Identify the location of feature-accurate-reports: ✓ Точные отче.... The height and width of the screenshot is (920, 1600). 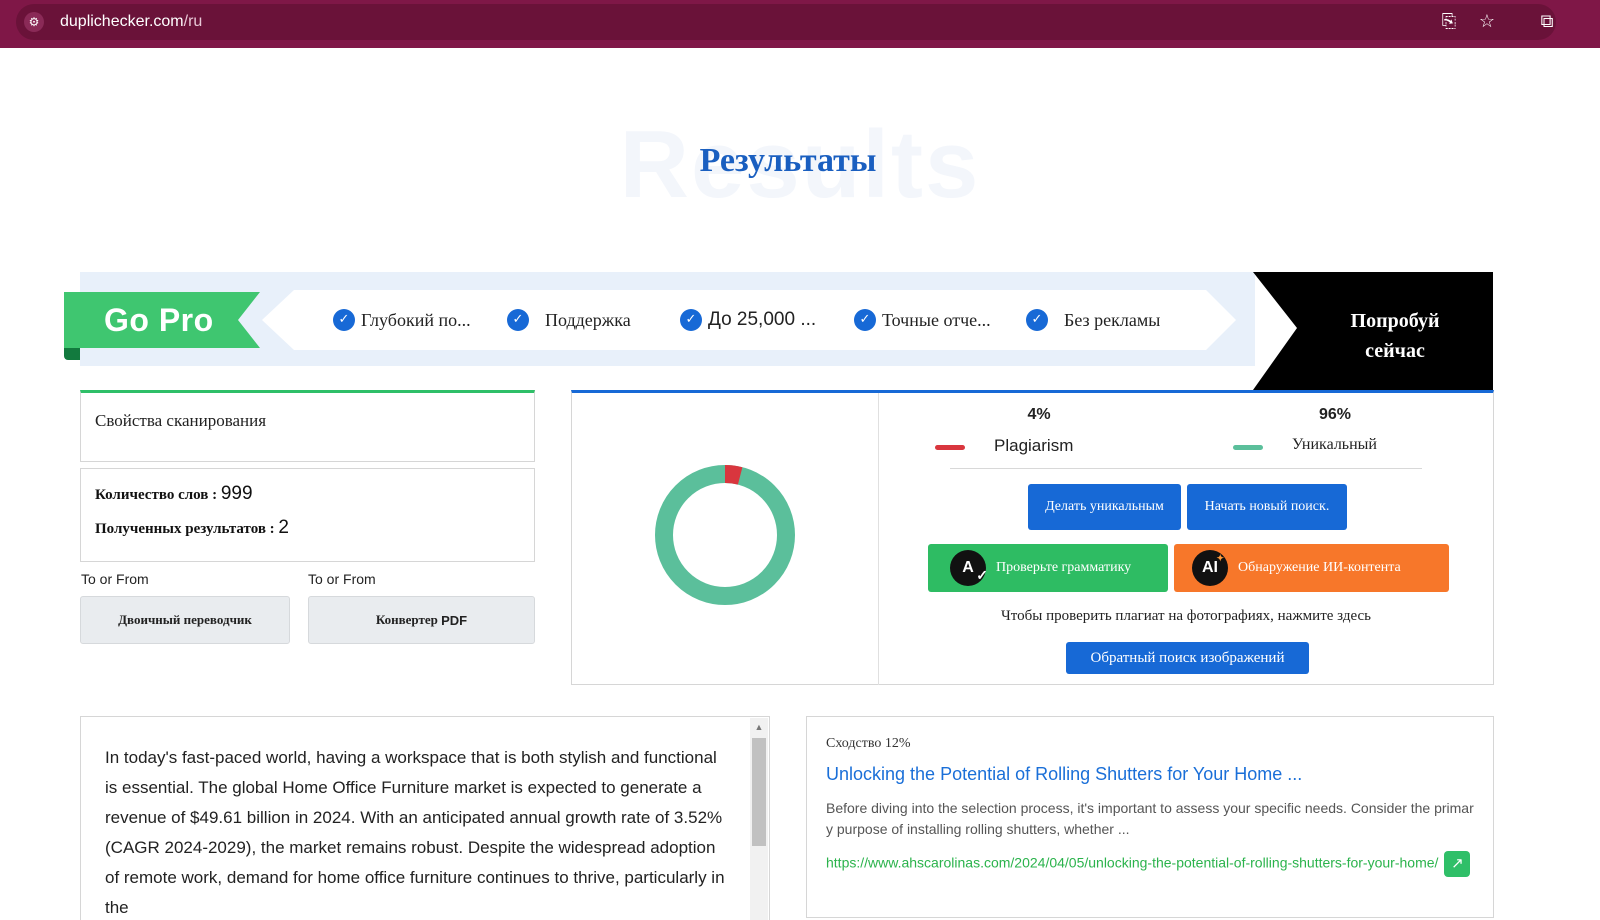
(922, 320).